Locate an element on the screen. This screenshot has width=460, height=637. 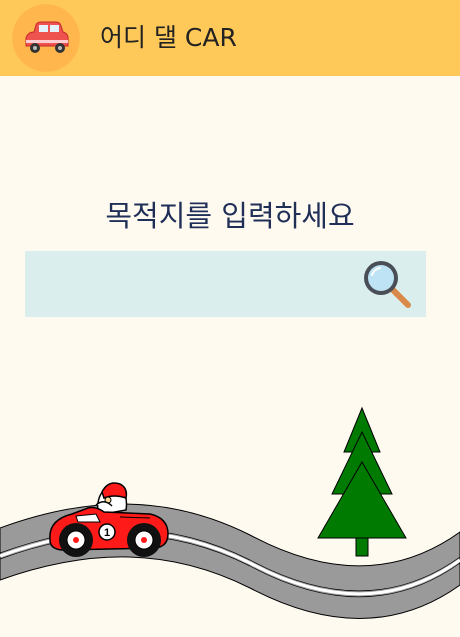
app-header: 어디 댈 CAR is located at coordinates (230, 38).